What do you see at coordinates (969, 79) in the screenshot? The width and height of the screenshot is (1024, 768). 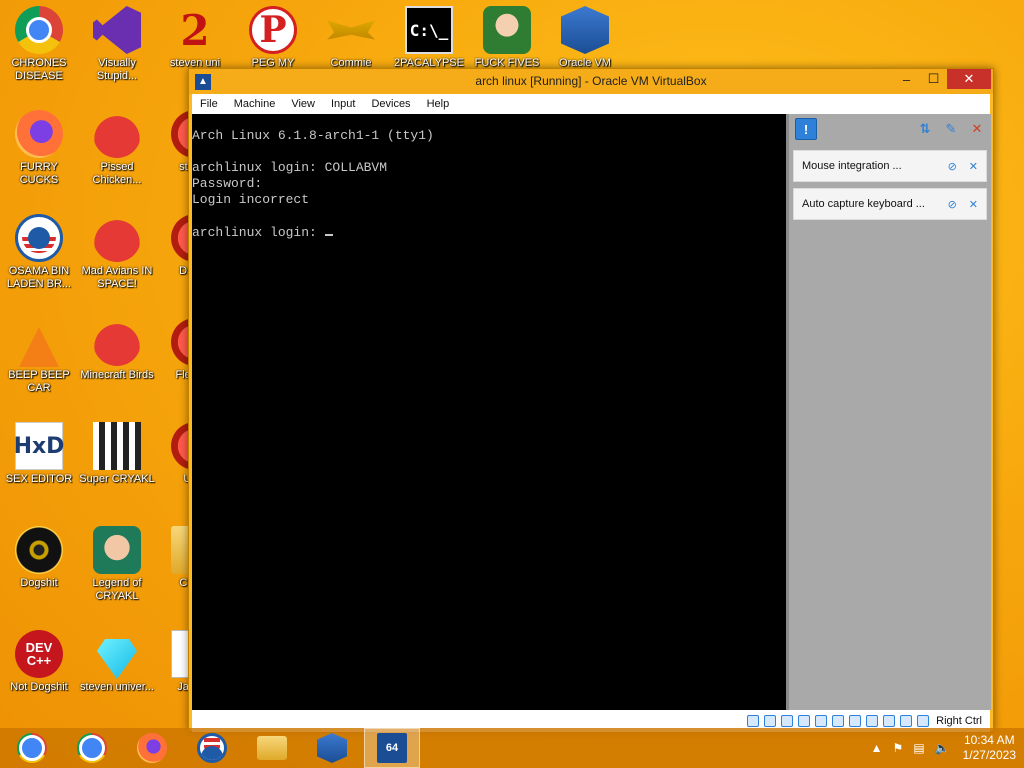 I see `close-button: ✕` at bounding box center [969, 79].